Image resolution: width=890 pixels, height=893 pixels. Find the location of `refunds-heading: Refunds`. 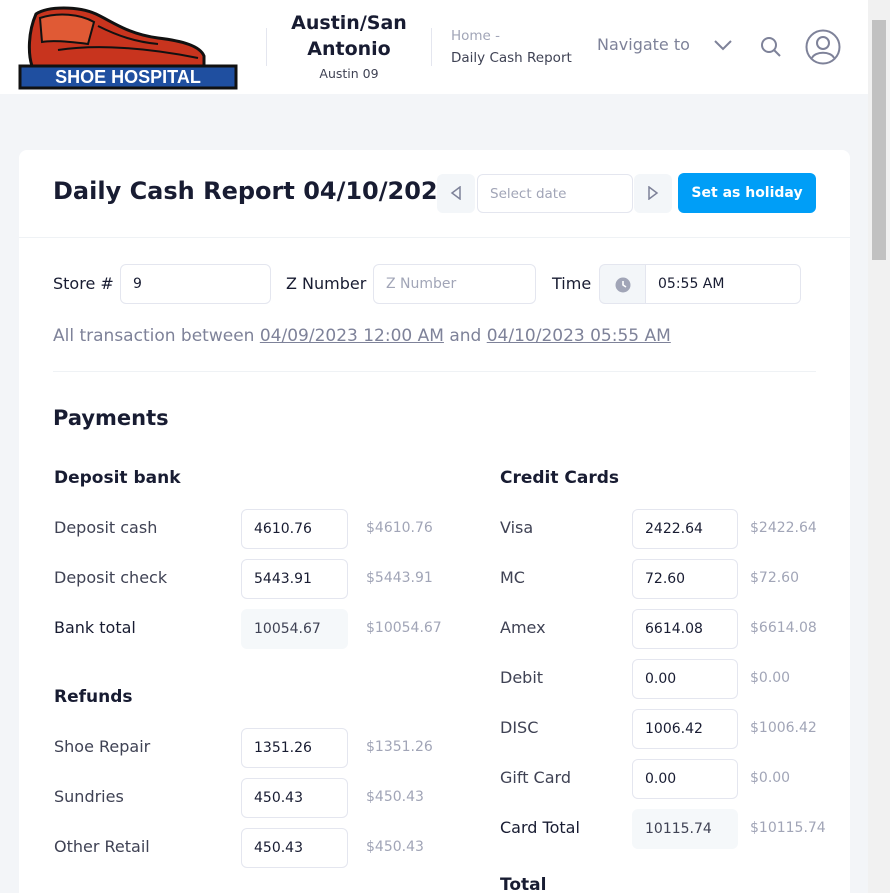

refunds-heading: Refunds is located at coordinates (93, 697).